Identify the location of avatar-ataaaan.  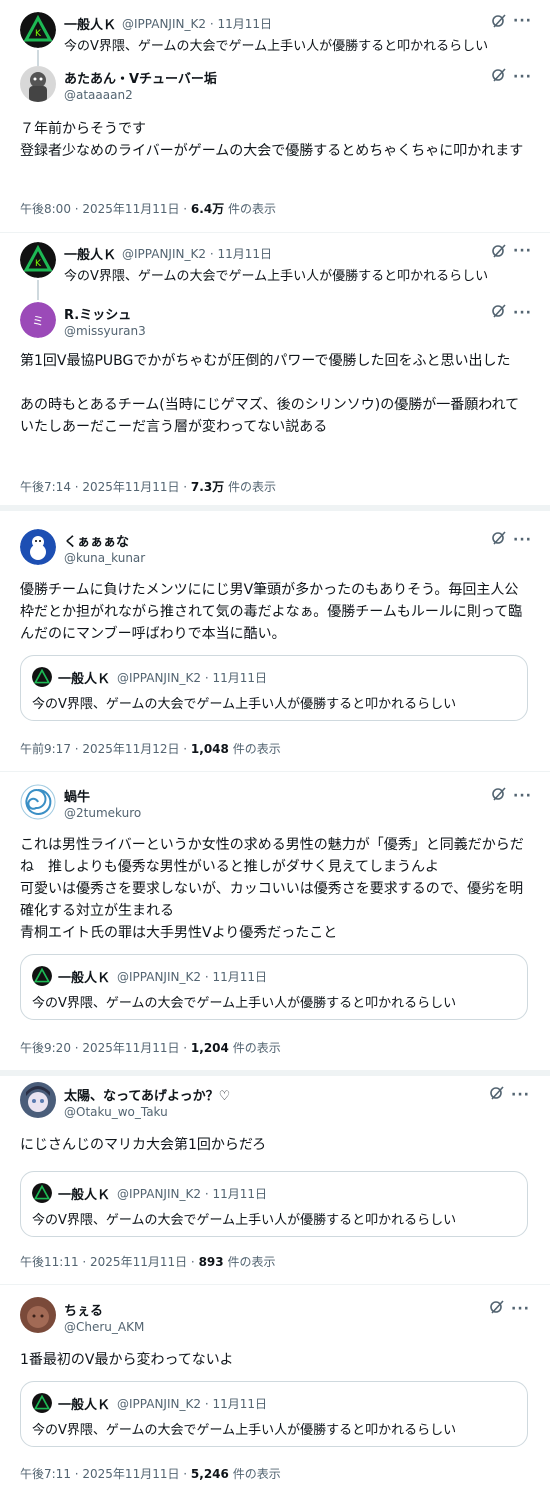
(38, 84).